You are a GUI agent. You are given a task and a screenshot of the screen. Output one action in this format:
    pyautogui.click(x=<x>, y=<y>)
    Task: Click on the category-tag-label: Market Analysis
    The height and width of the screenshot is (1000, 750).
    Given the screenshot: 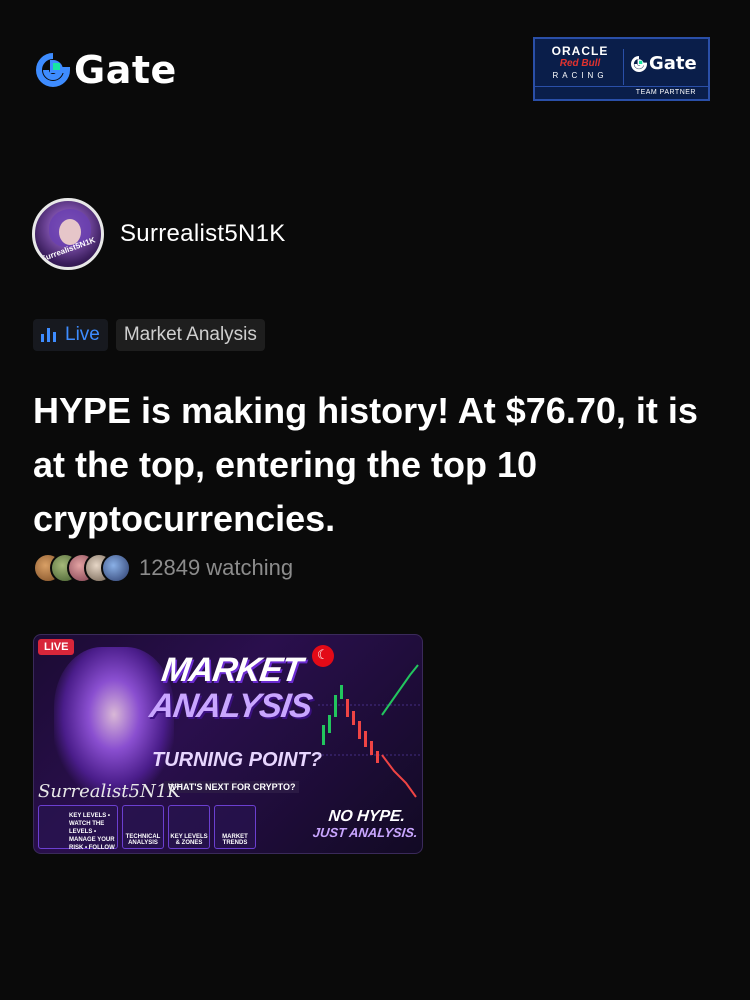 What is the action you would take?
    pyautogui.click(x=190, y=334)
    